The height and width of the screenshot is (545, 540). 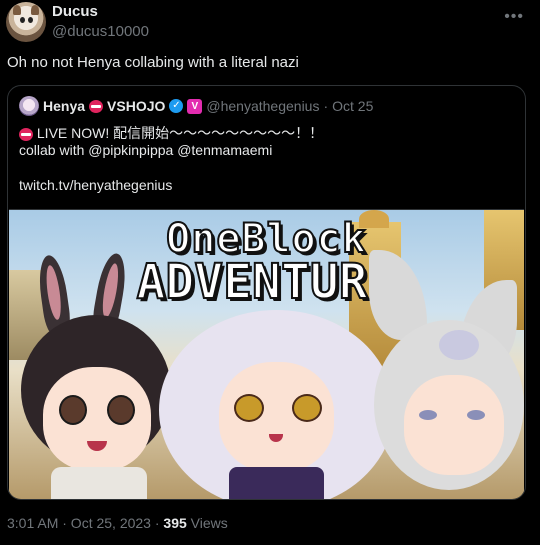 What do you see at coordinates (83, 523) in the screenshot?
I see `tweet-timestamp: 3:01 AM · Oct 25, 2023 ·` at bounding box center [83, 523].